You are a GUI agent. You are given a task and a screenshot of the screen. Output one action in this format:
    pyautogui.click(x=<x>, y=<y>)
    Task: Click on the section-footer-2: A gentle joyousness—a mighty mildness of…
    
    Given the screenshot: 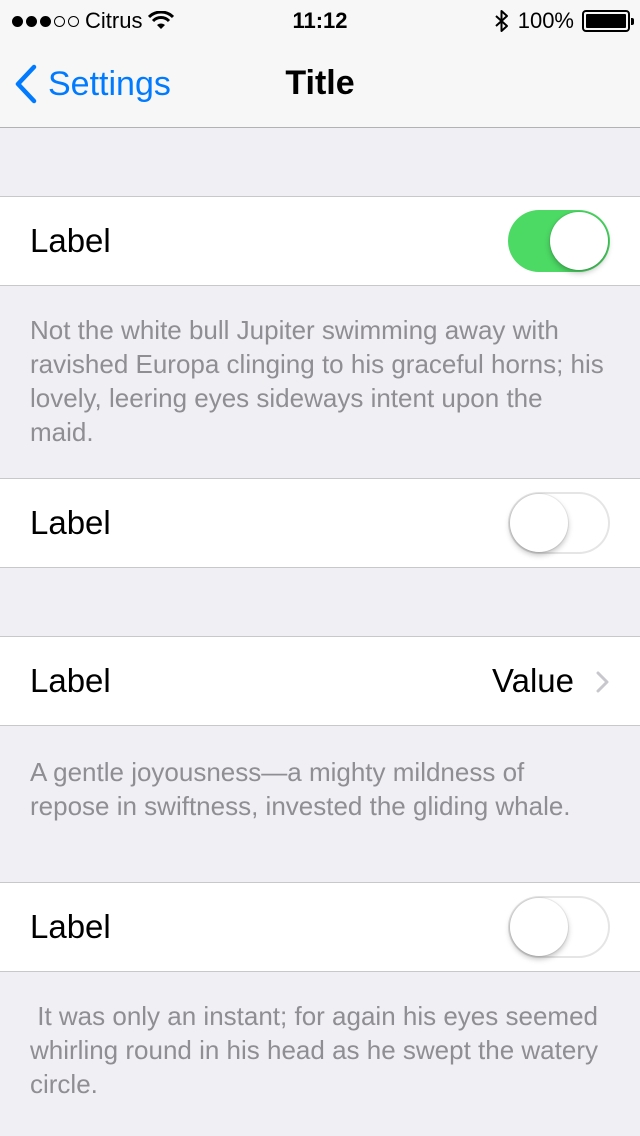 What is the action you would take?
    pyautogui.click(x=300, y=789)
    